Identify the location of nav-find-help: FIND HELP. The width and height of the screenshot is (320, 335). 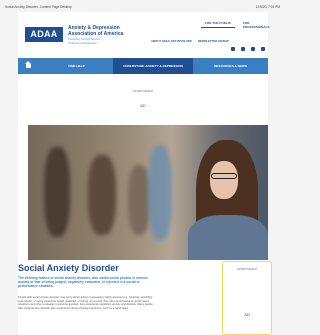
(76, 66).